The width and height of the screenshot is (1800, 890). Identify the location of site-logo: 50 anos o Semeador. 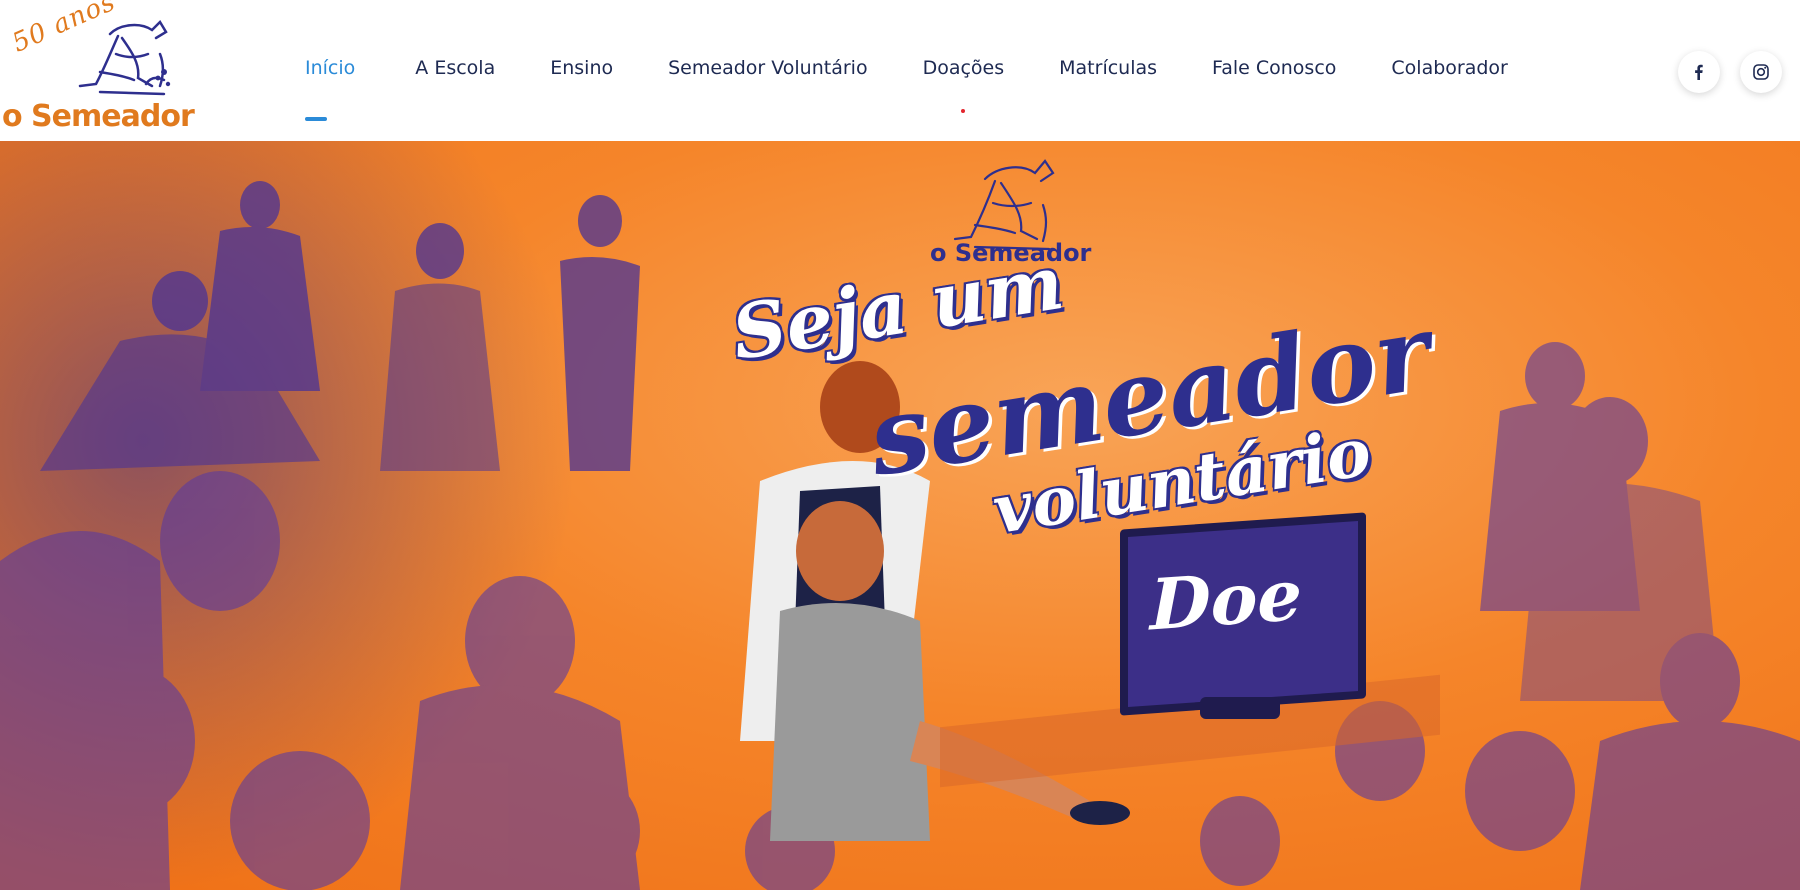
(103, 70).